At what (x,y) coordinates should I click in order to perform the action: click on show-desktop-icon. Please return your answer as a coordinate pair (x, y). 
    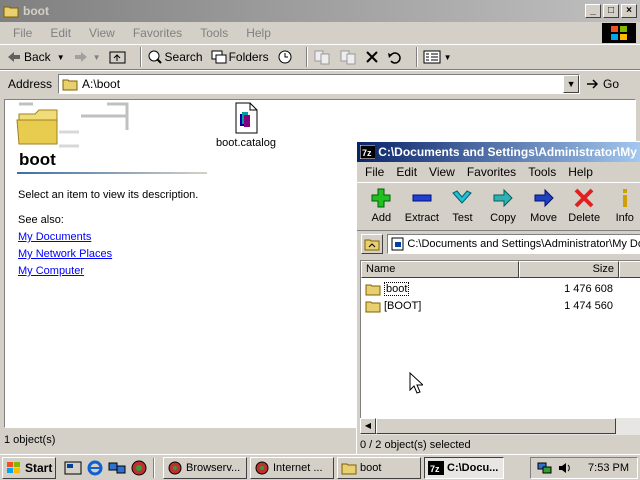
    Looking at the image, I should click on (73, 468).